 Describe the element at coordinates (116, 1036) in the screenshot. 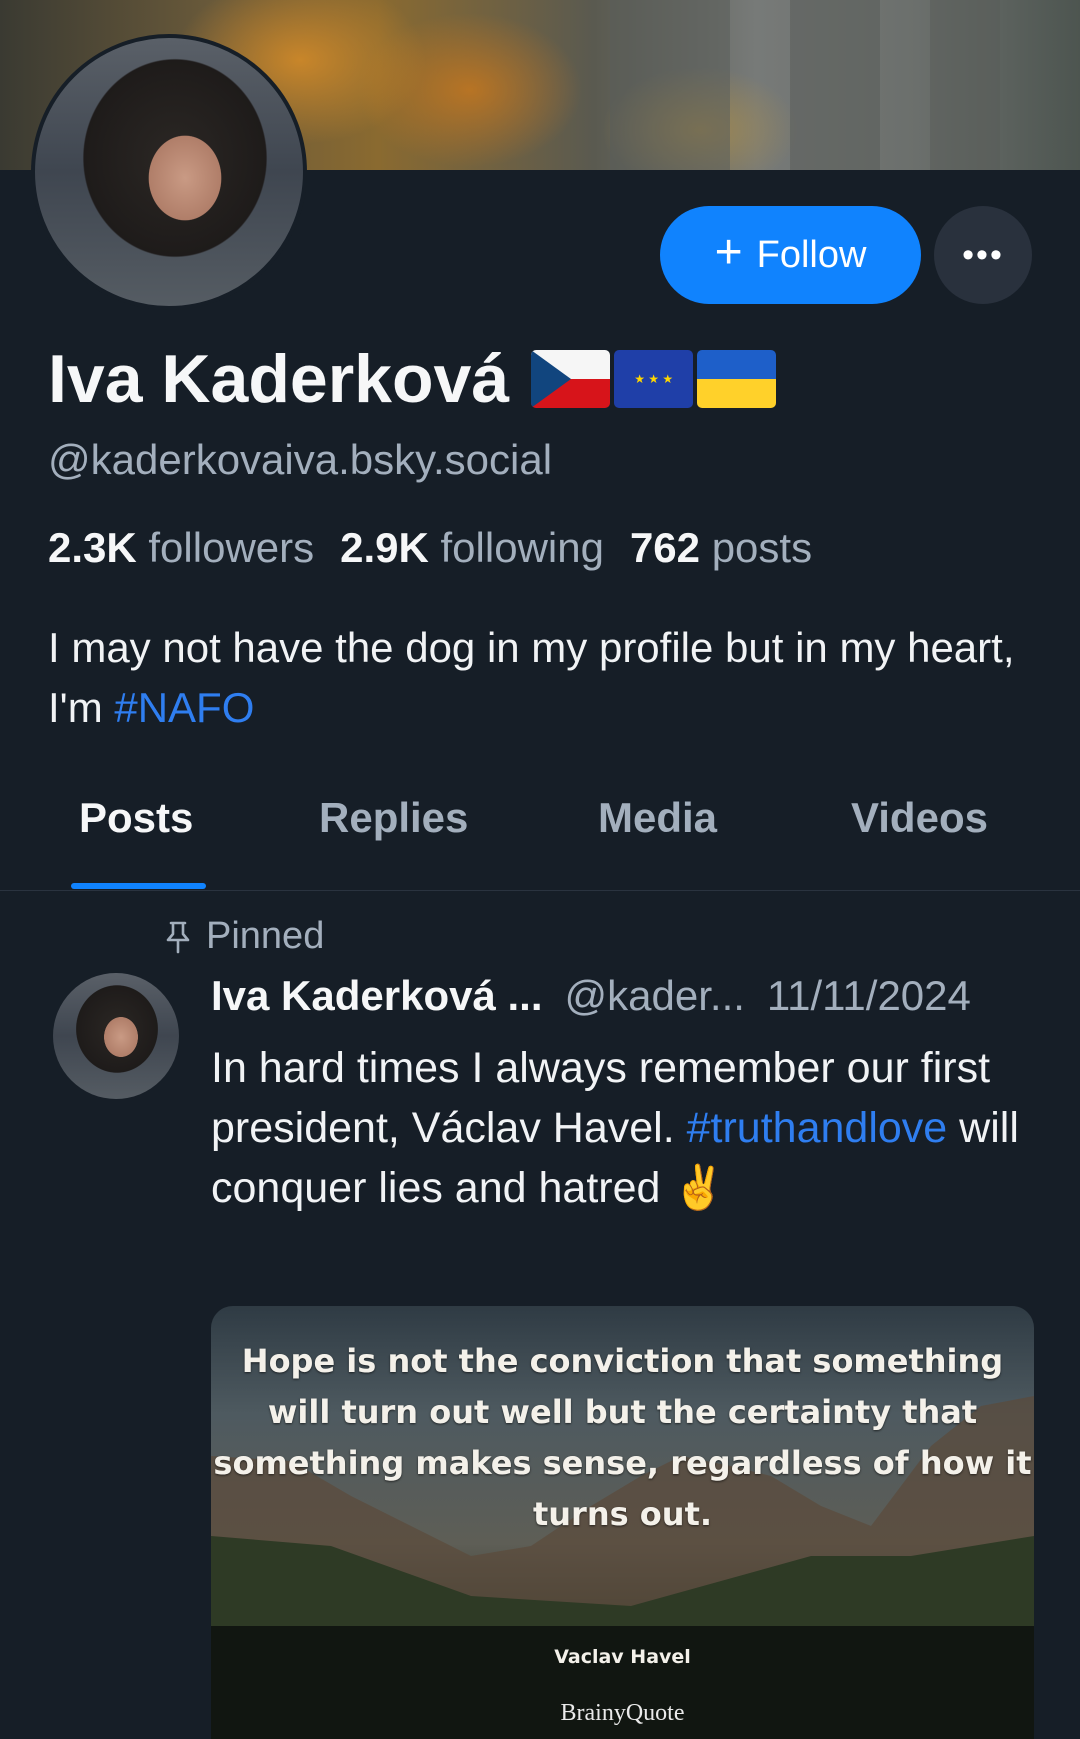

I see `post-author-avatar` at that location.